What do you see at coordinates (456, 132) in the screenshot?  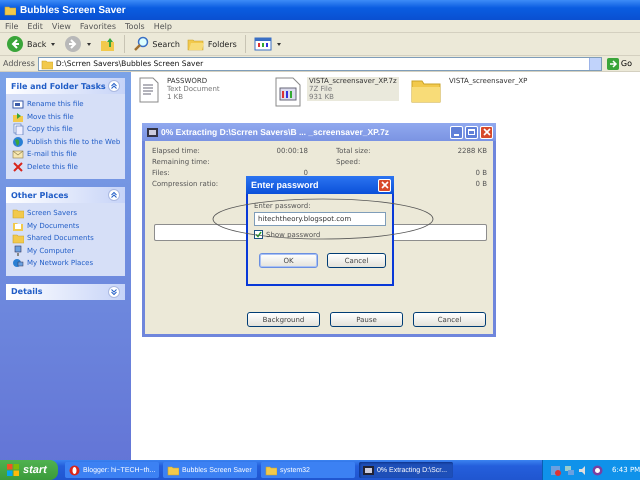 I see `minimize-button` at bounding box center [456, 132].